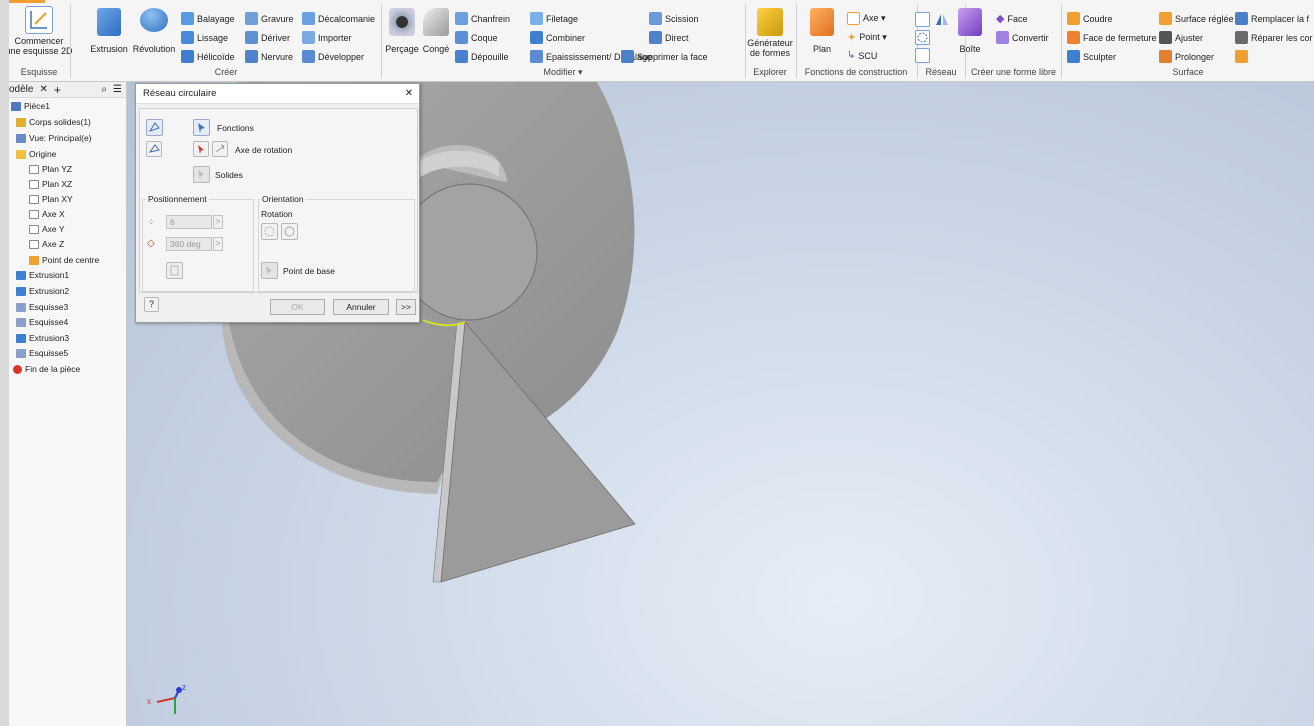 The width and height of the screenshot is (1314, 726). Describe the element at coordinates (154, 149) in the screenshot. I see `pattern-solids-mode-button` at that location.